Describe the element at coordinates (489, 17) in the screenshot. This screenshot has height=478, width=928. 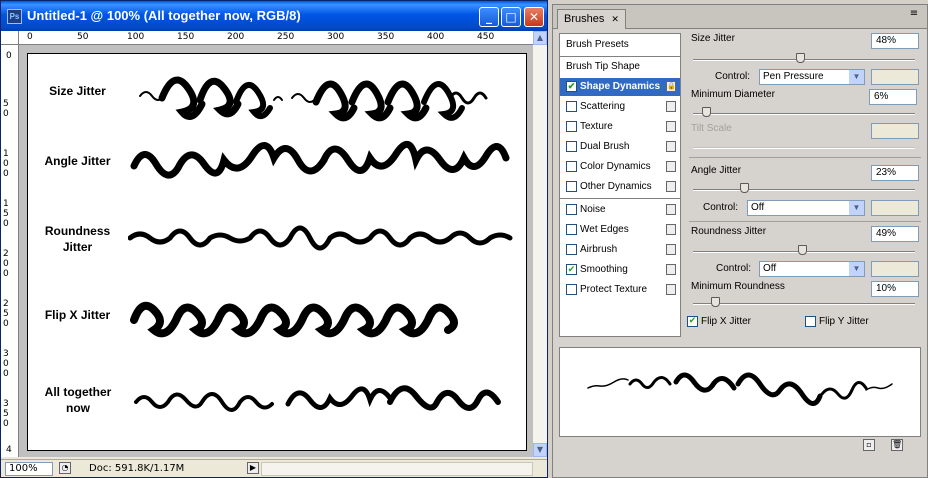
I see `minimize-button: _` at that location.